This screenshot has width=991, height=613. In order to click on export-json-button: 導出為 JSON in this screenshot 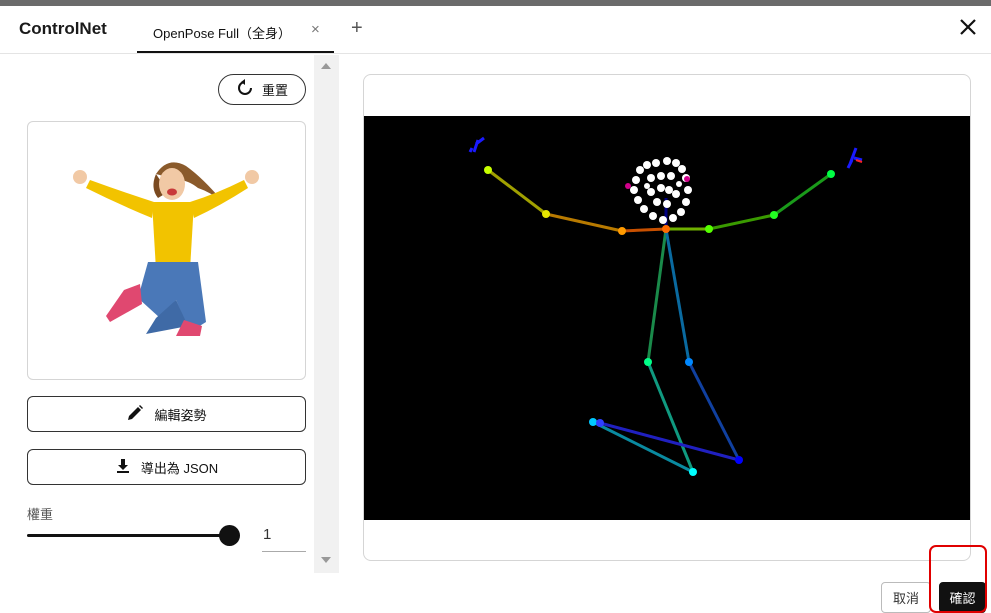, I will do `click(166, 467)`.